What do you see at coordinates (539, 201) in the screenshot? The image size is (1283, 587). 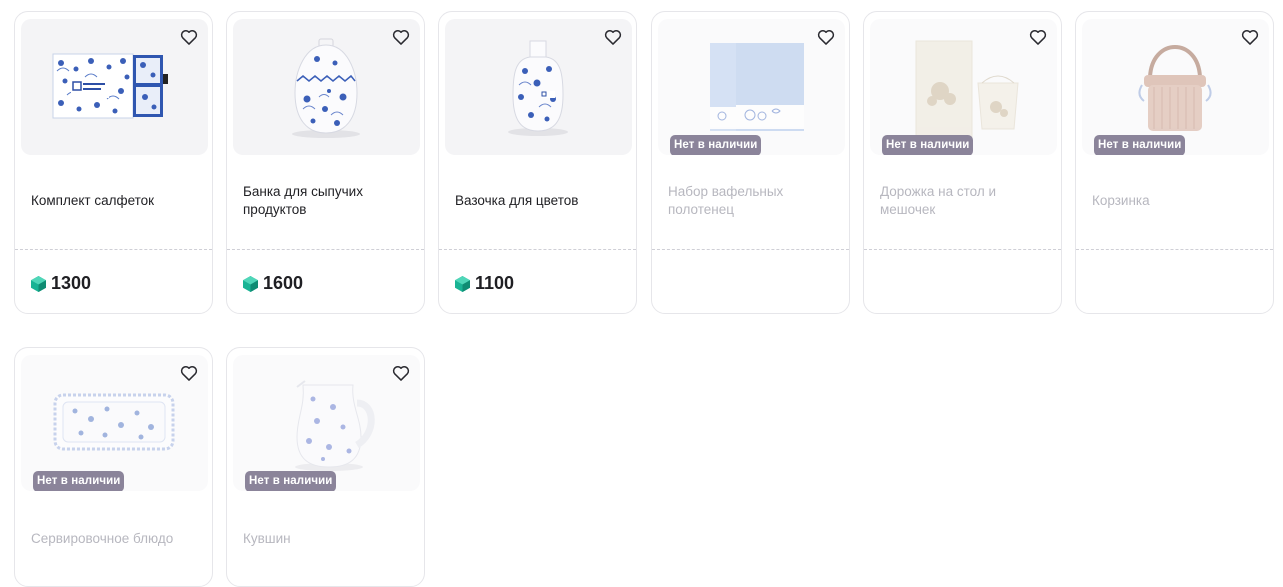 I see `product-title: Вазочка для цветов` at bounding box center [539, 201].